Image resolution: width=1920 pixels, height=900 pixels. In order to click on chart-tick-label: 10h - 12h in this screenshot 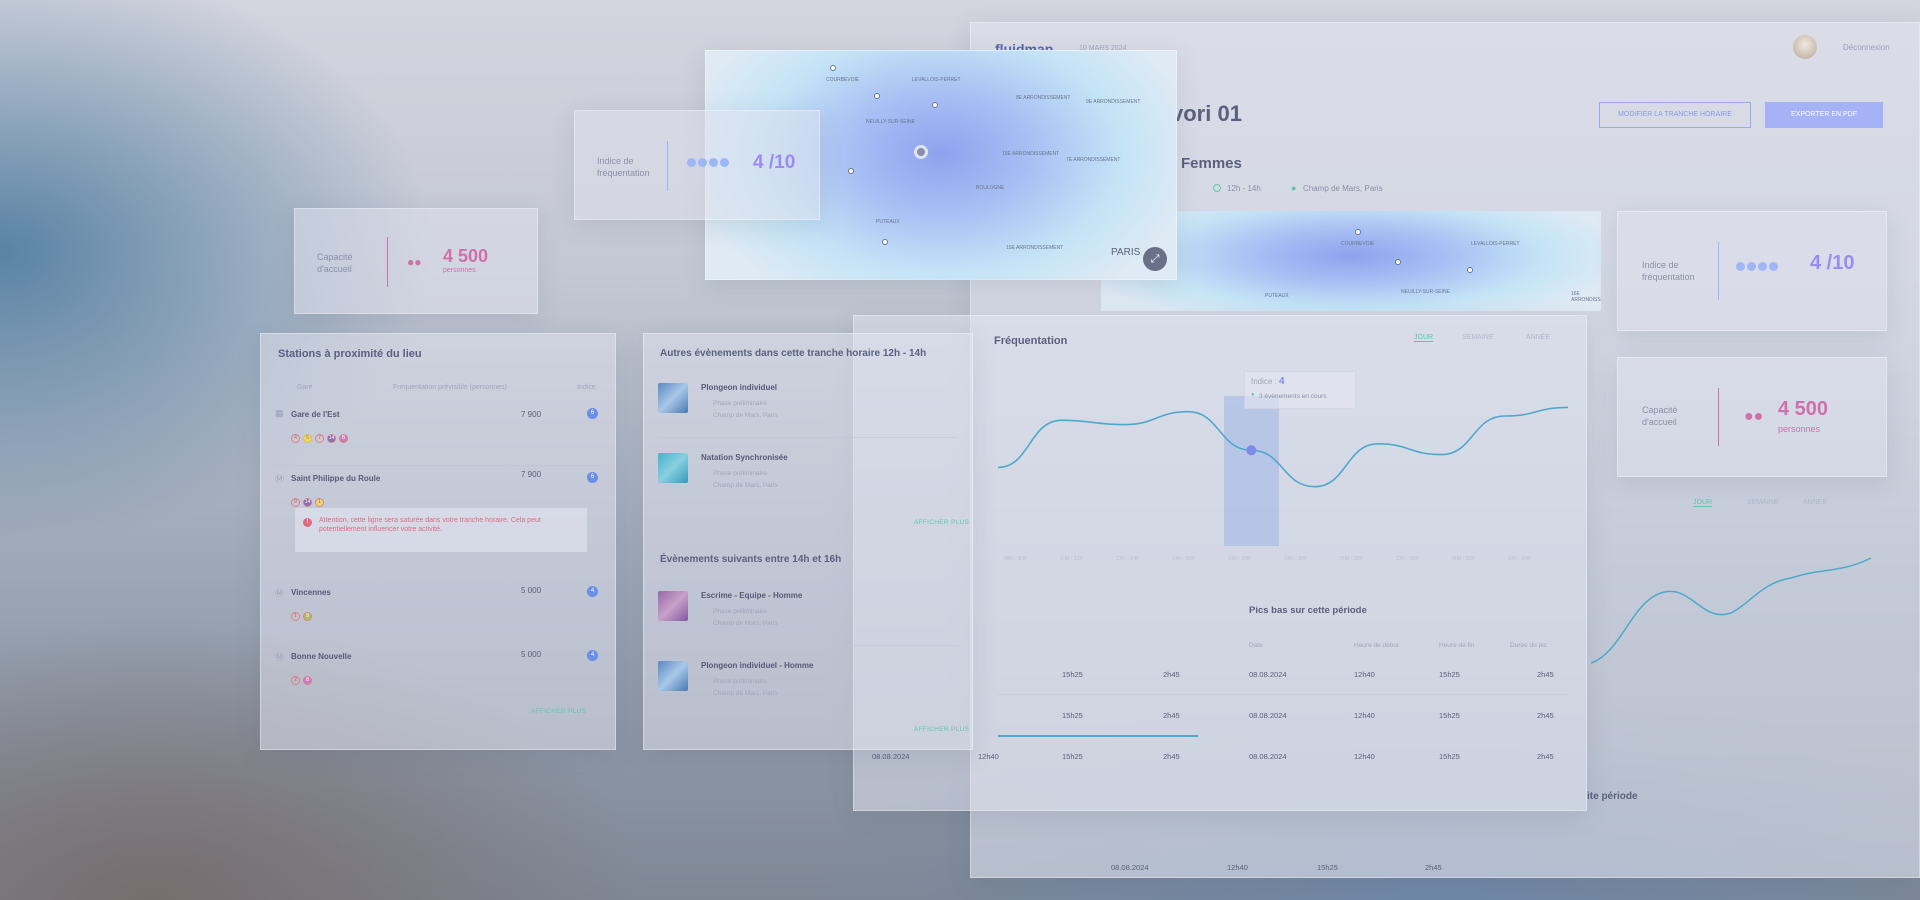, I will do `click(1072, 559)`.